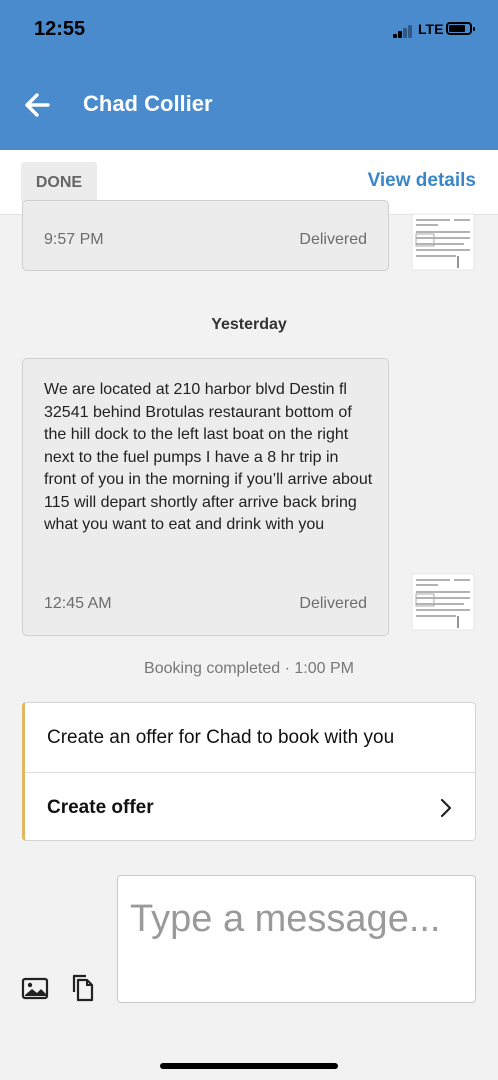  What do you see at coordinates (249, 324) in the screenshot?
I see `date-separator: Yesterday` at bounding box center [249, 324].